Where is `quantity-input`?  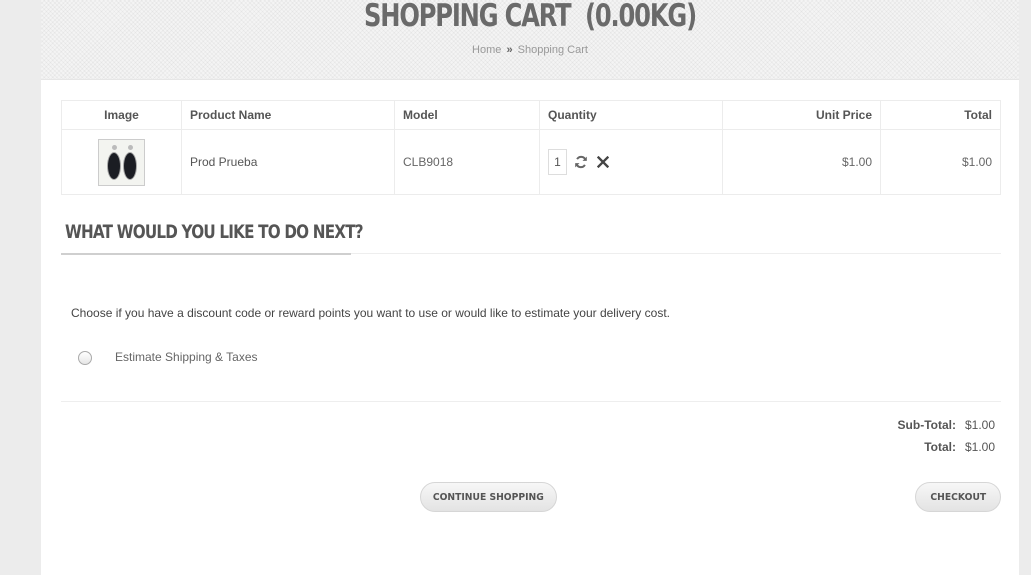
quantity-input is located at coordinates (557, 162).